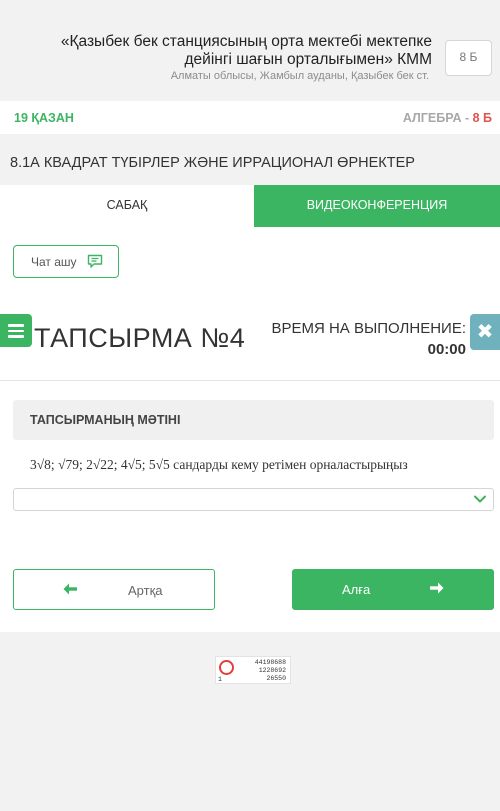 The image size is (500, 811). Describe the element at coordinates (368, 328) in the screenshot. I see `time-limit-label: ВРЕМЯ НА ВЫПОЛНЕНИЕ:` at that location.